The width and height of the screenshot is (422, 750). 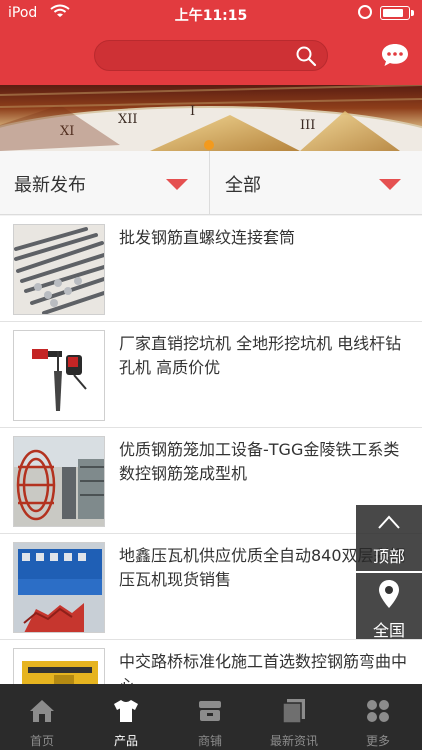 I want to click on list-item: 中交路桥标准化施工首选数控钢筋弯曲中心, so click(x=211, y=662).